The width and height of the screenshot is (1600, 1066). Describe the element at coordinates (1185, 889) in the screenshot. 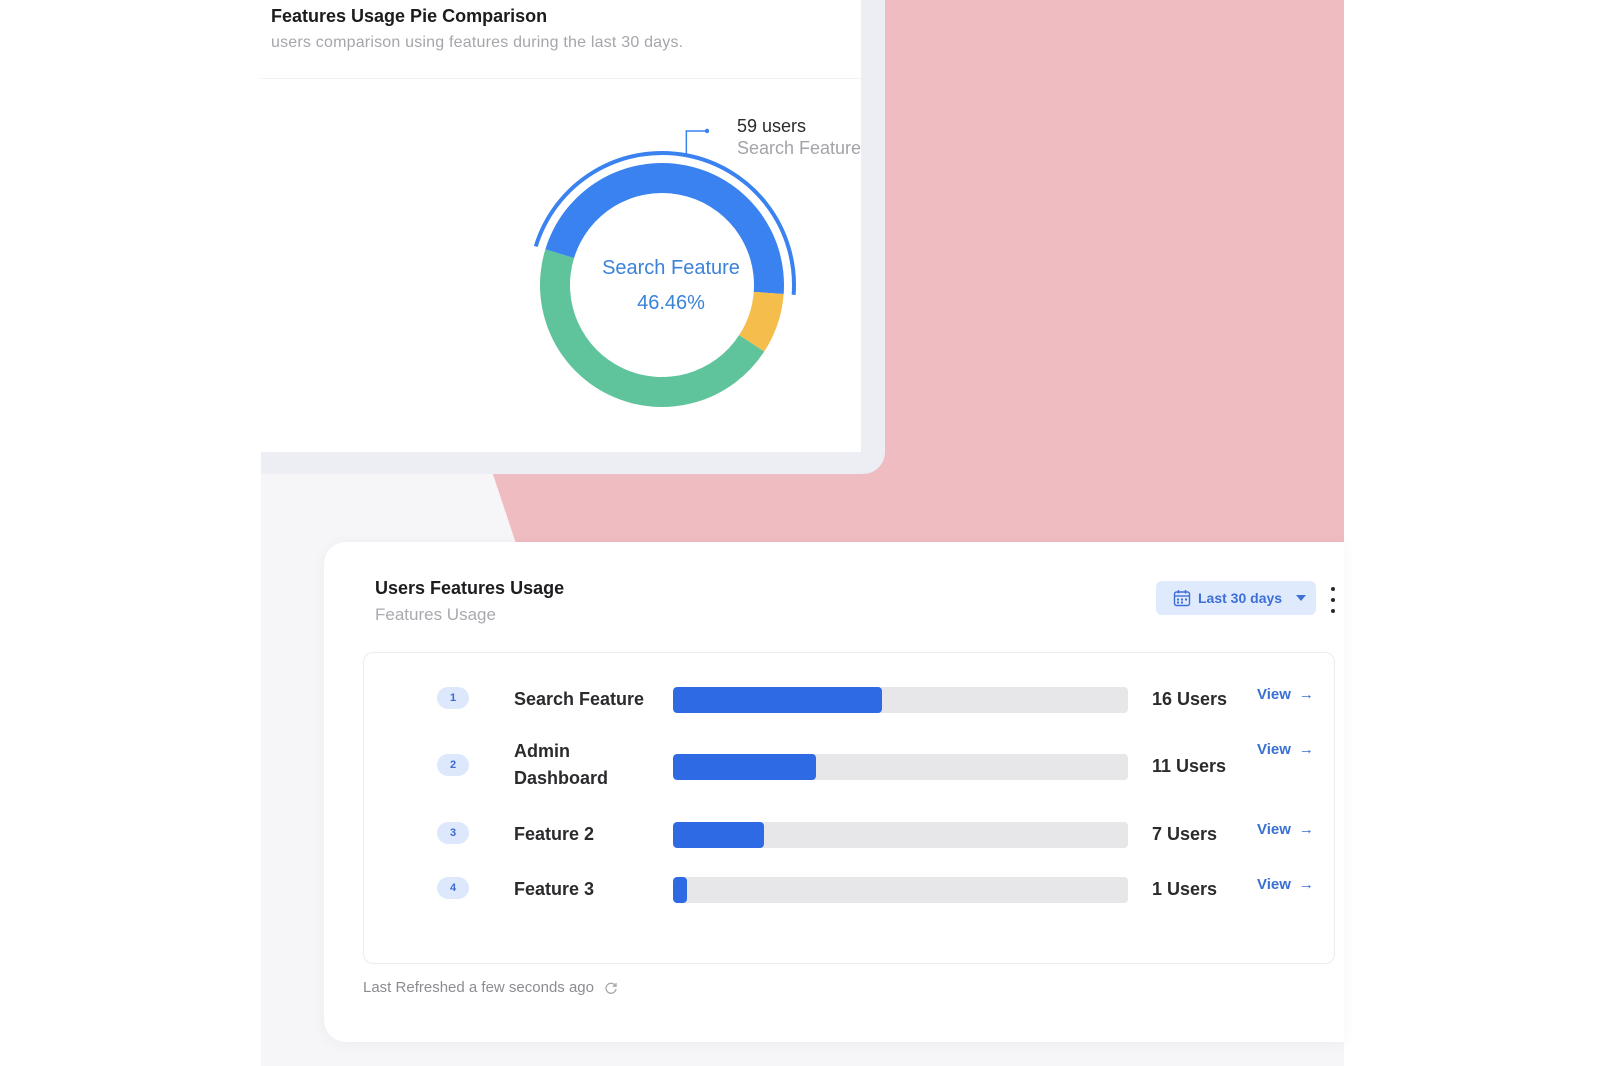

I see `user-count: 1 Users` at that location.